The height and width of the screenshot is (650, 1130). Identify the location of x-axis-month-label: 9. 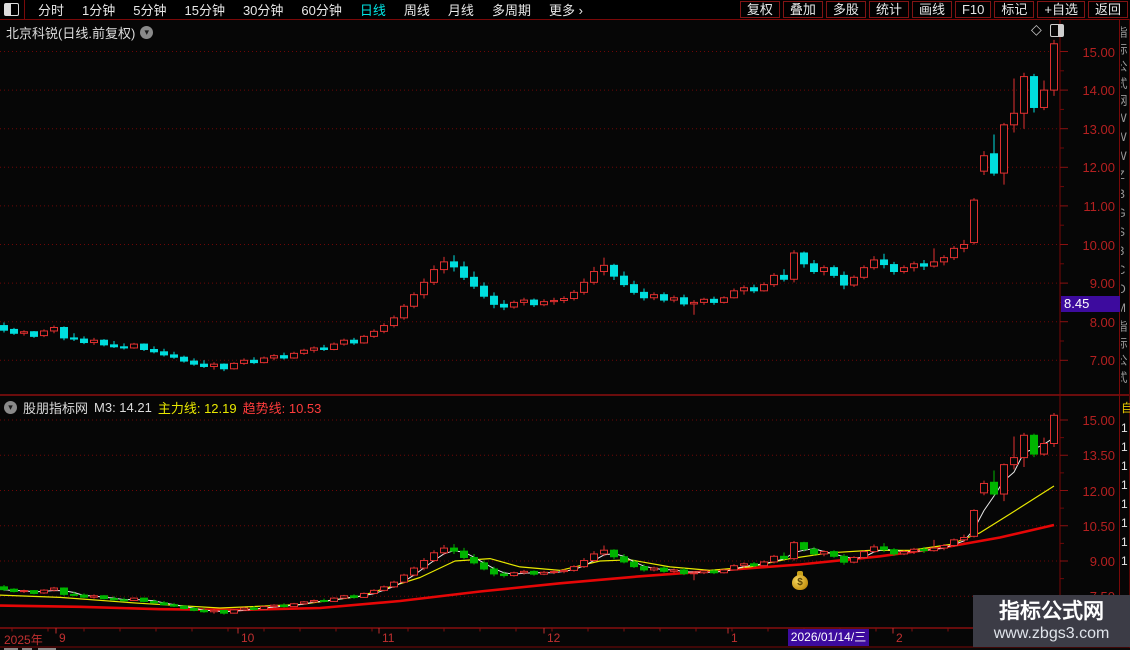
(62, 638).